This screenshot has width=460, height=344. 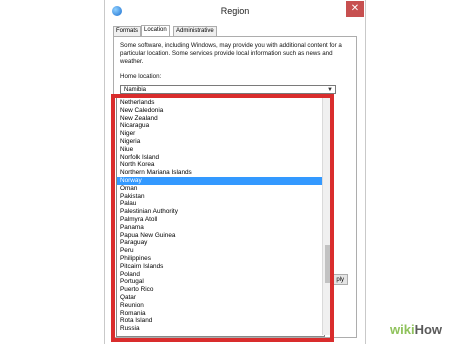 I want to click on logo-how: How, so click(x=428, y=329).